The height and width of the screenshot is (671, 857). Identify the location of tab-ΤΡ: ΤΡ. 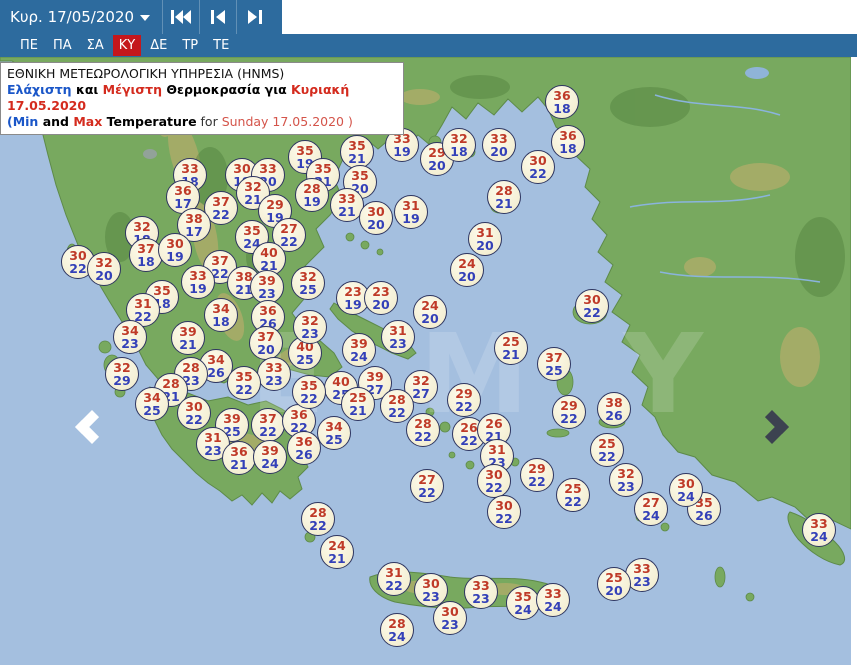
(190, 45).